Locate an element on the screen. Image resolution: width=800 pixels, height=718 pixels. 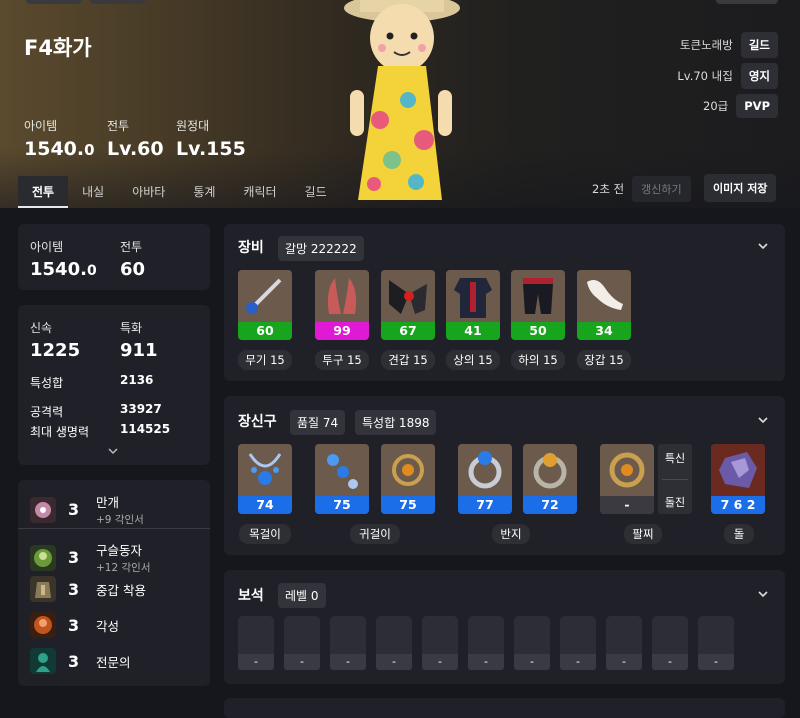
accessory-slot-earring-1: 75 is located at coordinates (342, 479).